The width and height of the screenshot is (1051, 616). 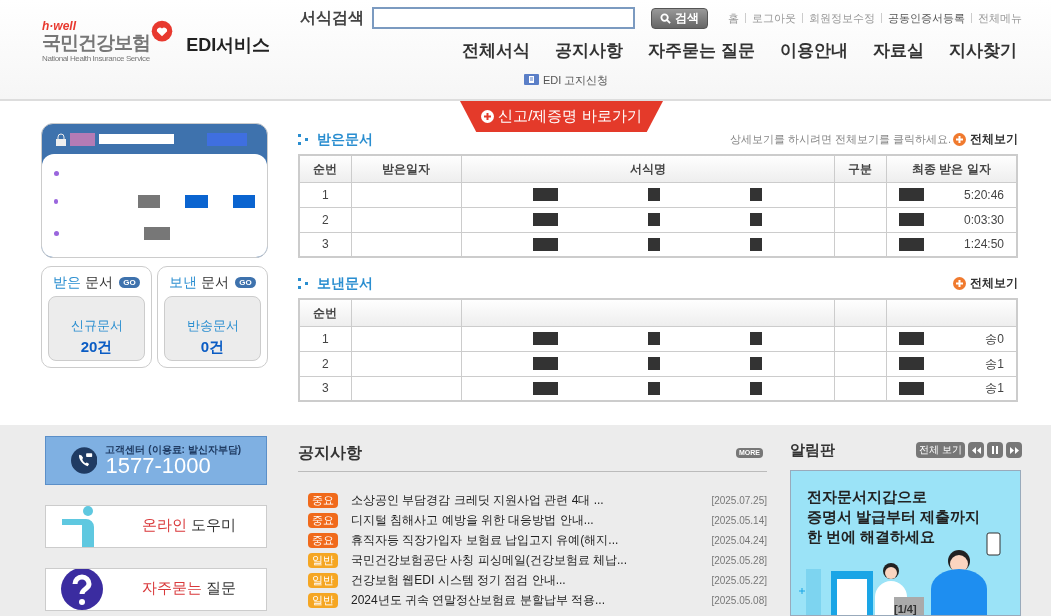 I want to click on question-icon, so click(x=82, y=589).